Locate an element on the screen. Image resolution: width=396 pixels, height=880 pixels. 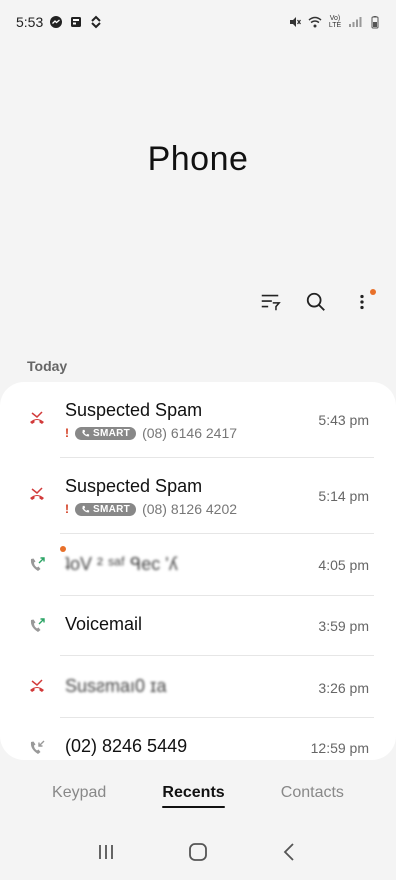
back-icon is located at coordinates (290, 854).